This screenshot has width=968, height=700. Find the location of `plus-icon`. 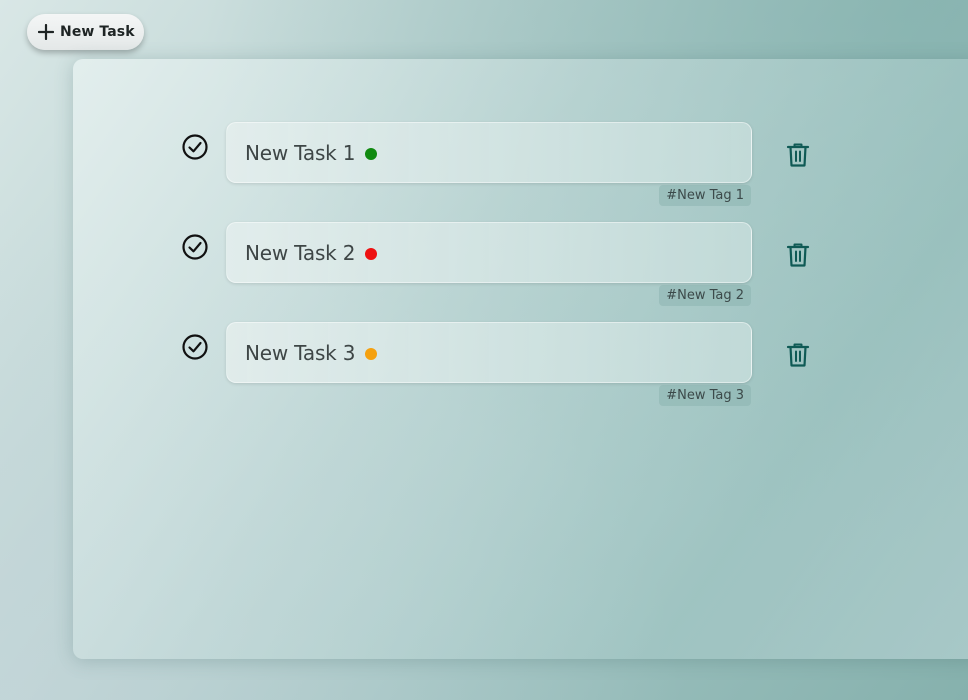

plus-icon is located at coordinates (46, 32).